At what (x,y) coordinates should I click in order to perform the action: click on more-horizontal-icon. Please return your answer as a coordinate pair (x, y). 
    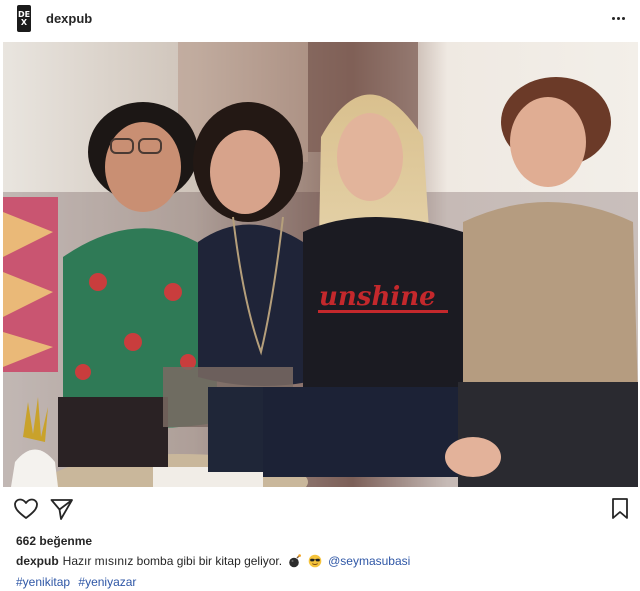
    Looking at the image, I should click on (618, 18).